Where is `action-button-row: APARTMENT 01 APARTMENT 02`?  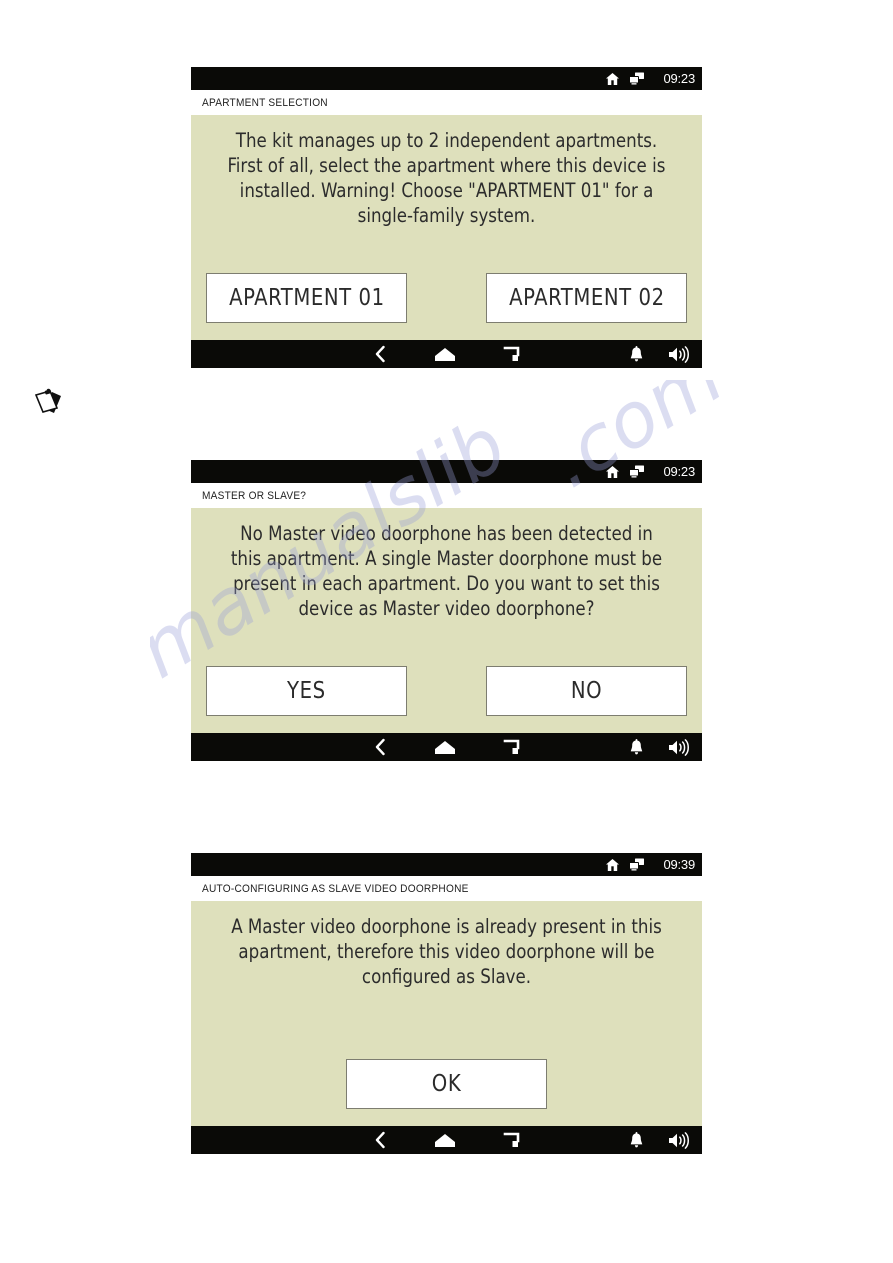
action-button-row: APARTMENT 01 APARTMENT 02 is located at coordinates (446, 298).